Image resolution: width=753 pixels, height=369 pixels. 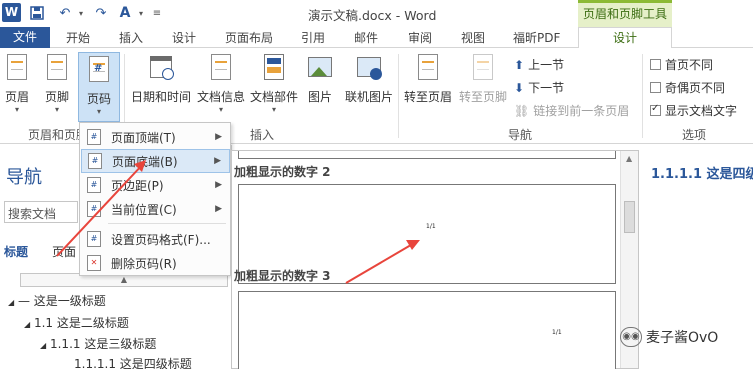 What do you see at coordinates (282, 172) in the screenshot?
I see `gallery-item1-title: 加粗显示的数字 2` at bounding box center [282, 172].